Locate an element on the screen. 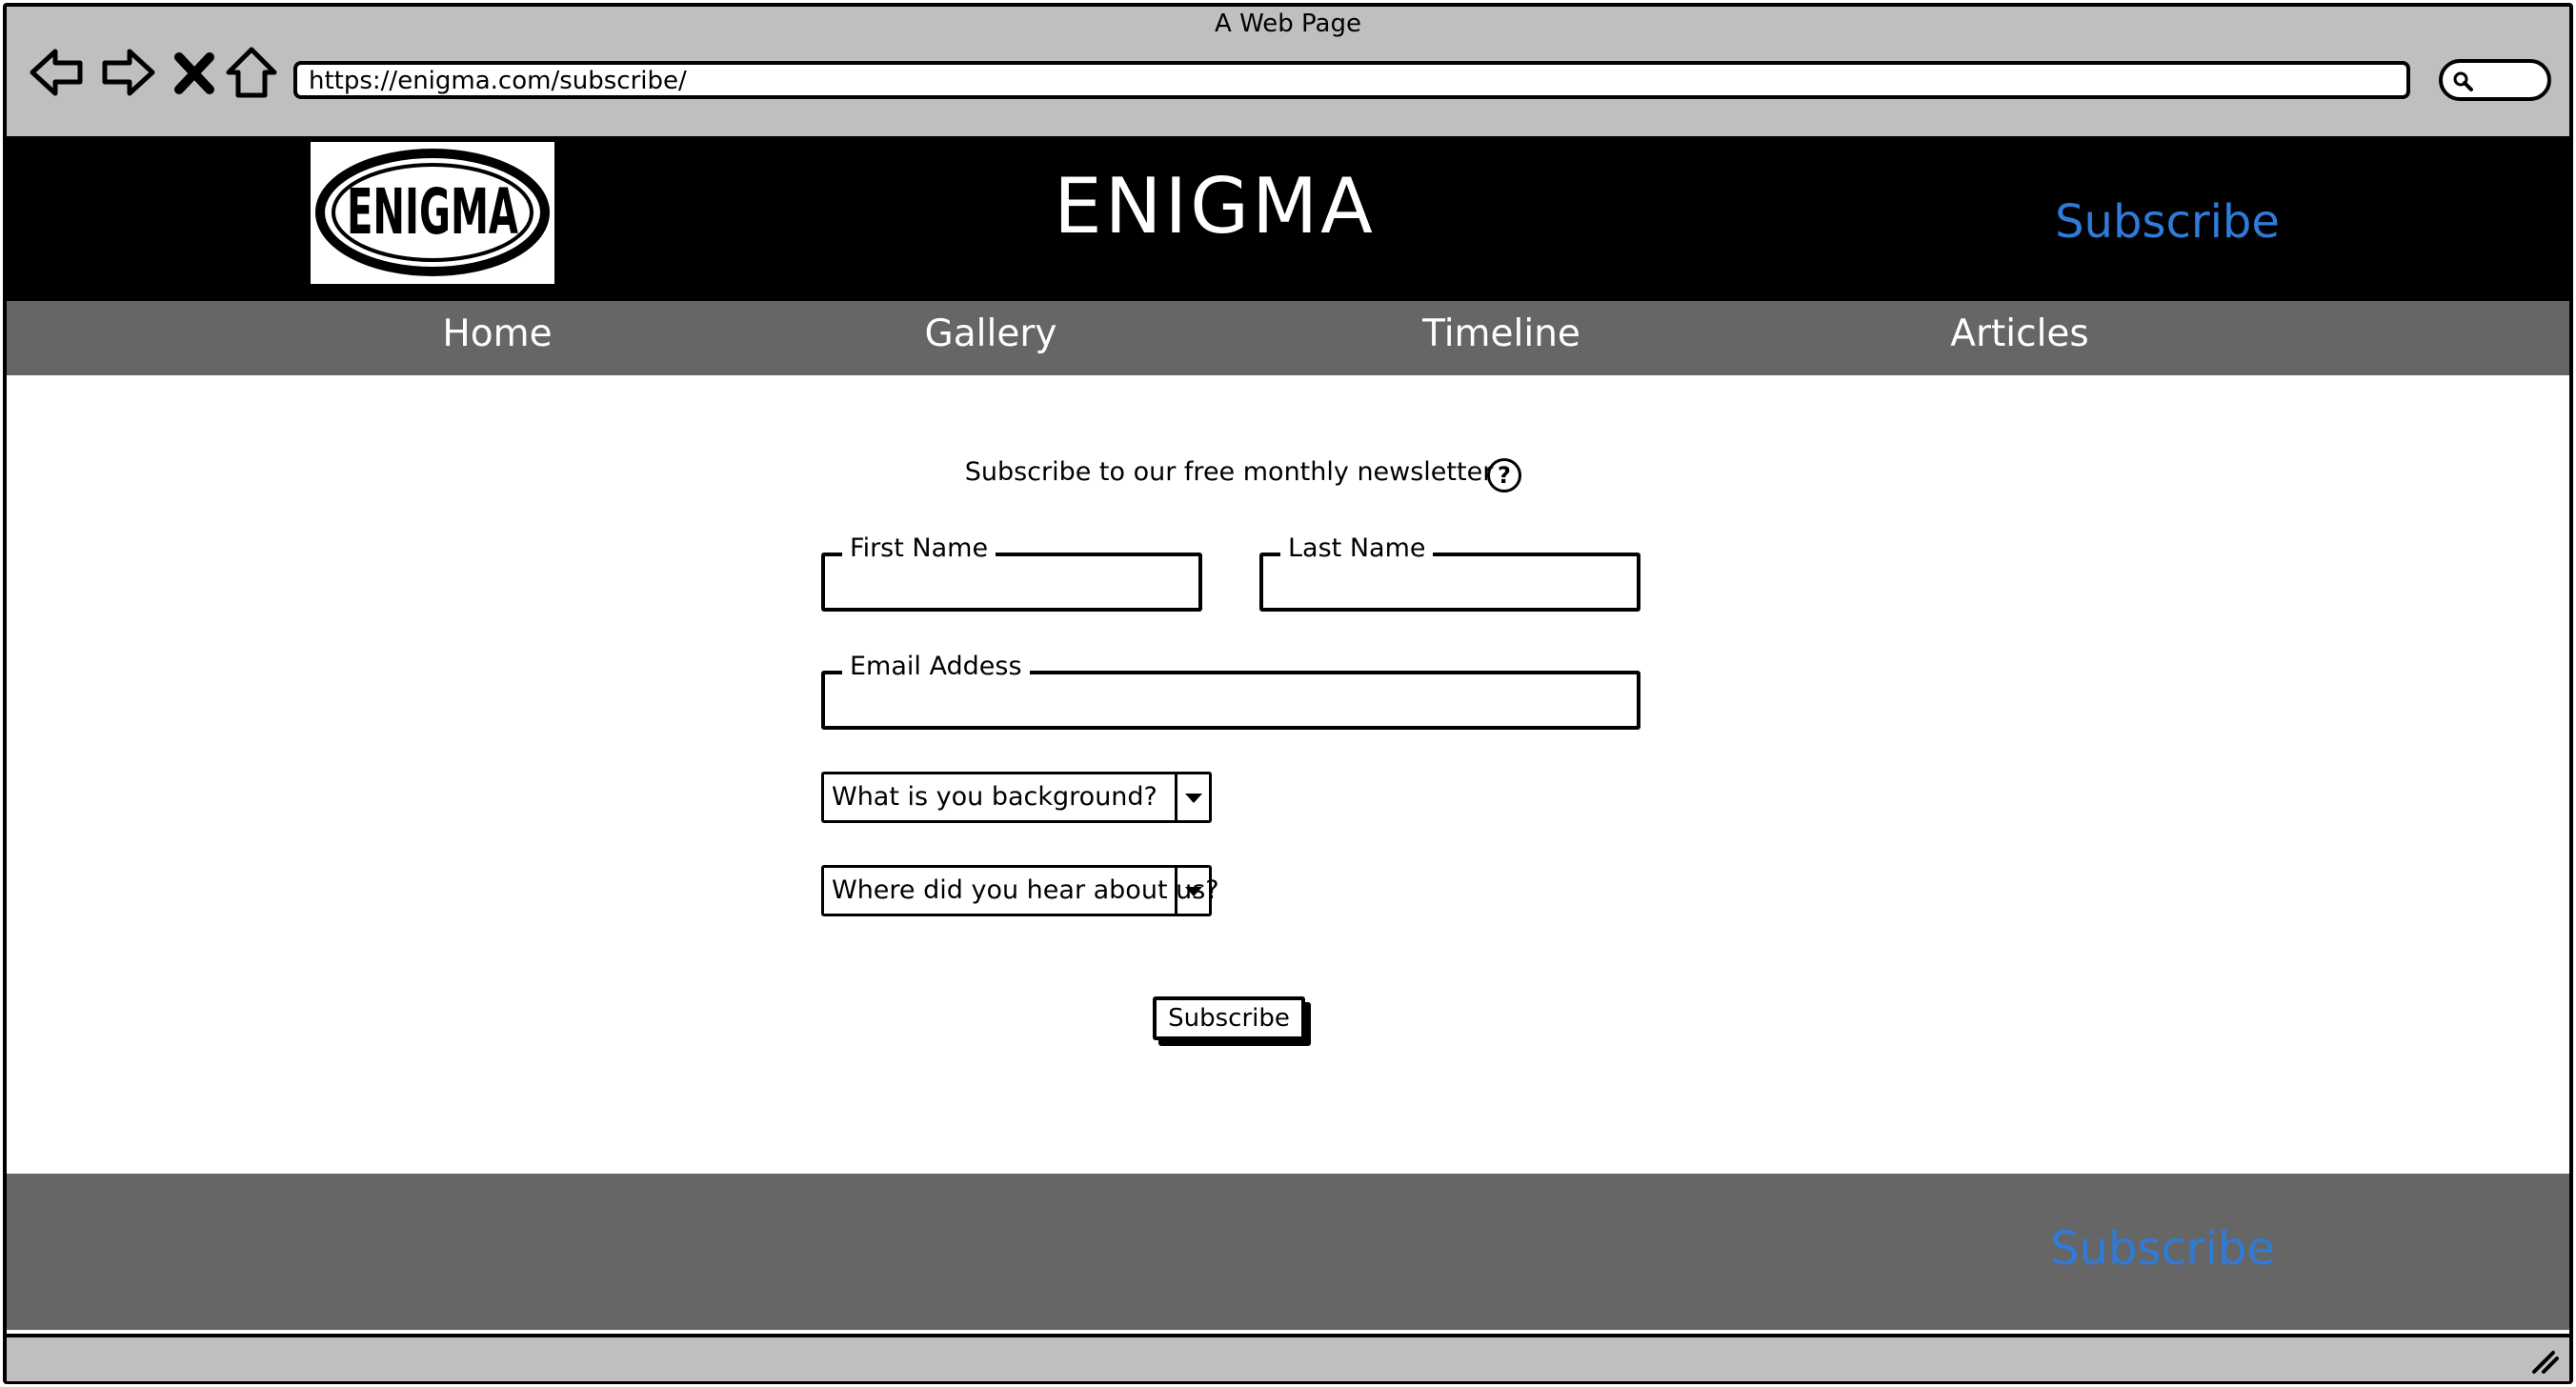 The width and height of the screenshot is (2576, 1387). nav-item-timeline: Timeline is located at coordinates (1501, 333).